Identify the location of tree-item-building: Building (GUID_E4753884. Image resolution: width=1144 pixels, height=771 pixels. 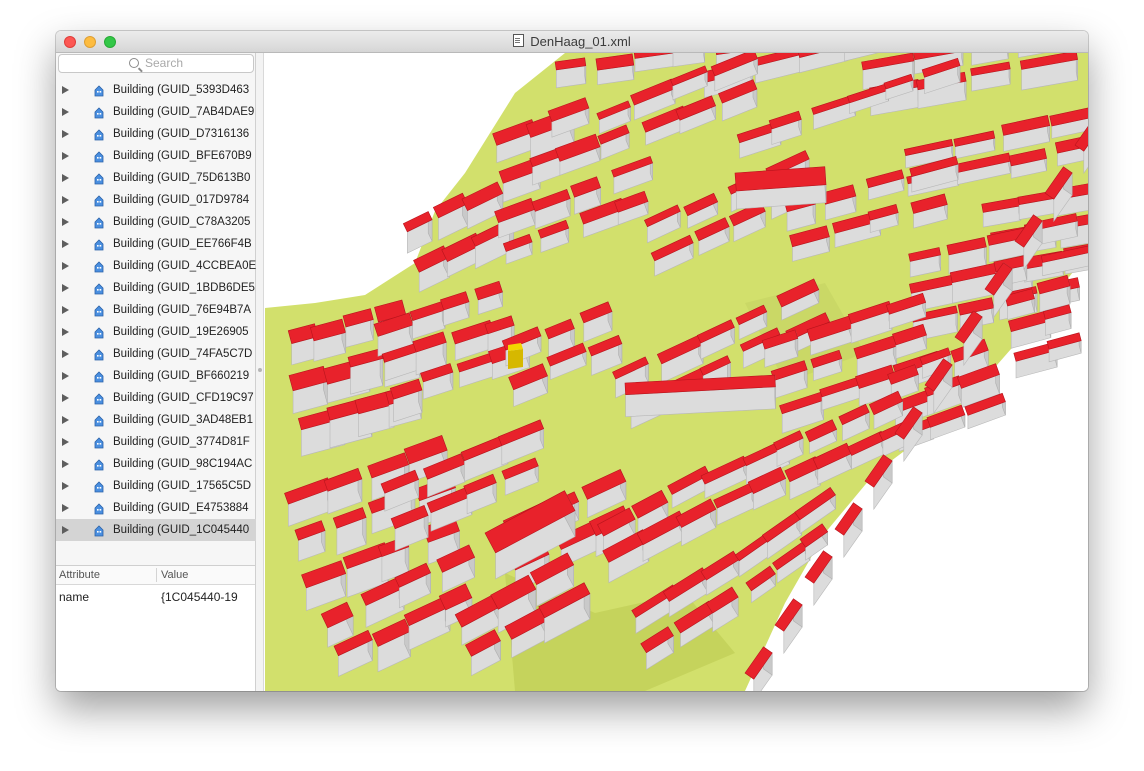
(156, 508).